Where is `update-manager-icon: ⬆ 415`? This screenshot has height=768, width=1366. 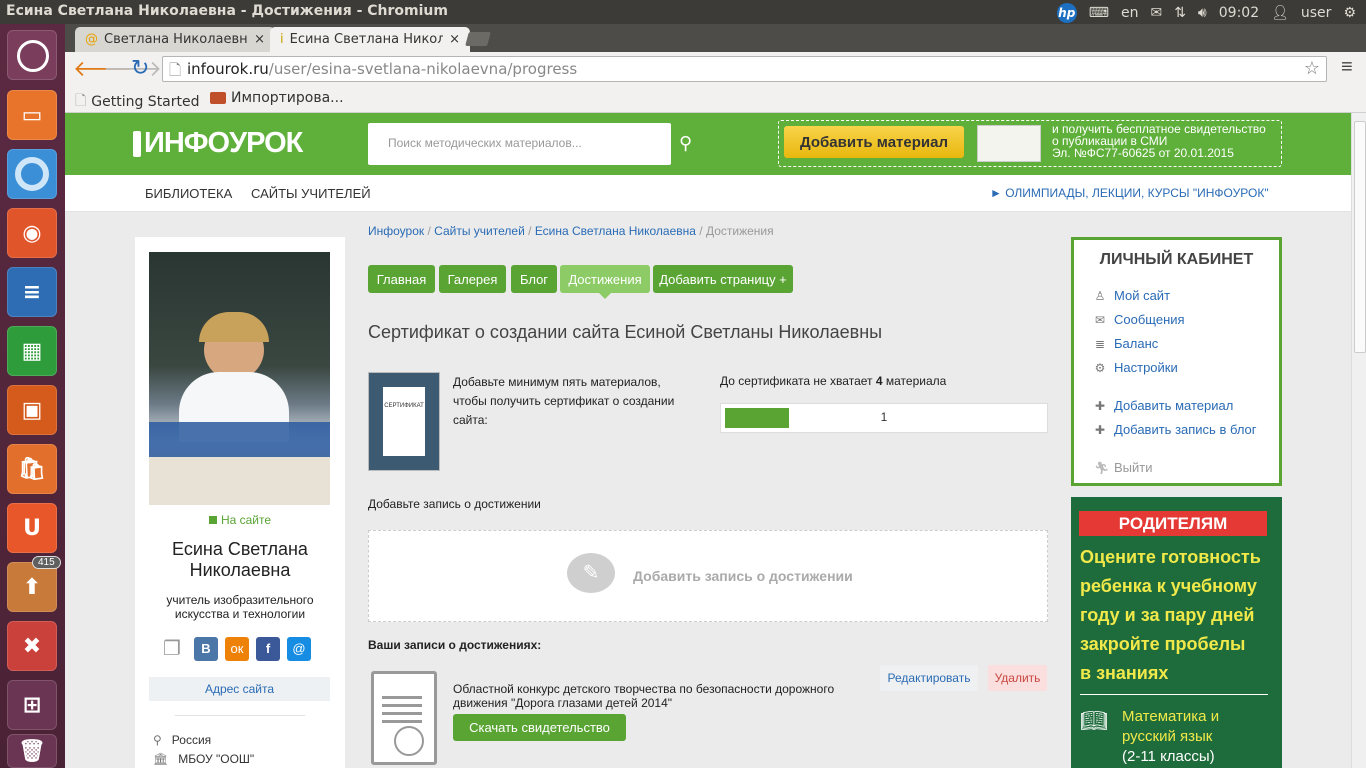
update-manager-icon: ⬆ 415 is located at coordinates (34, 584).